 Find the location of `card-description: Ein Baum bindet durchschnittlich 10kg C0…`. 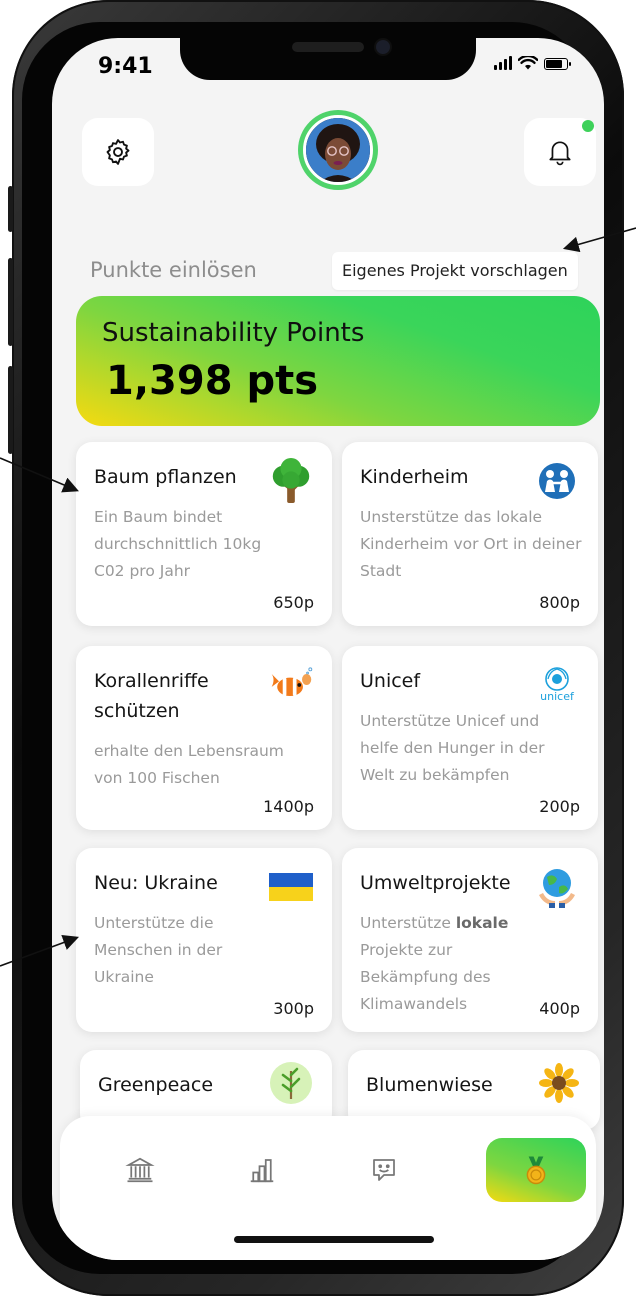

card-description: Ein Baum bindet durchschnittlich 10kg C0… is located at coordinates (178, 544).